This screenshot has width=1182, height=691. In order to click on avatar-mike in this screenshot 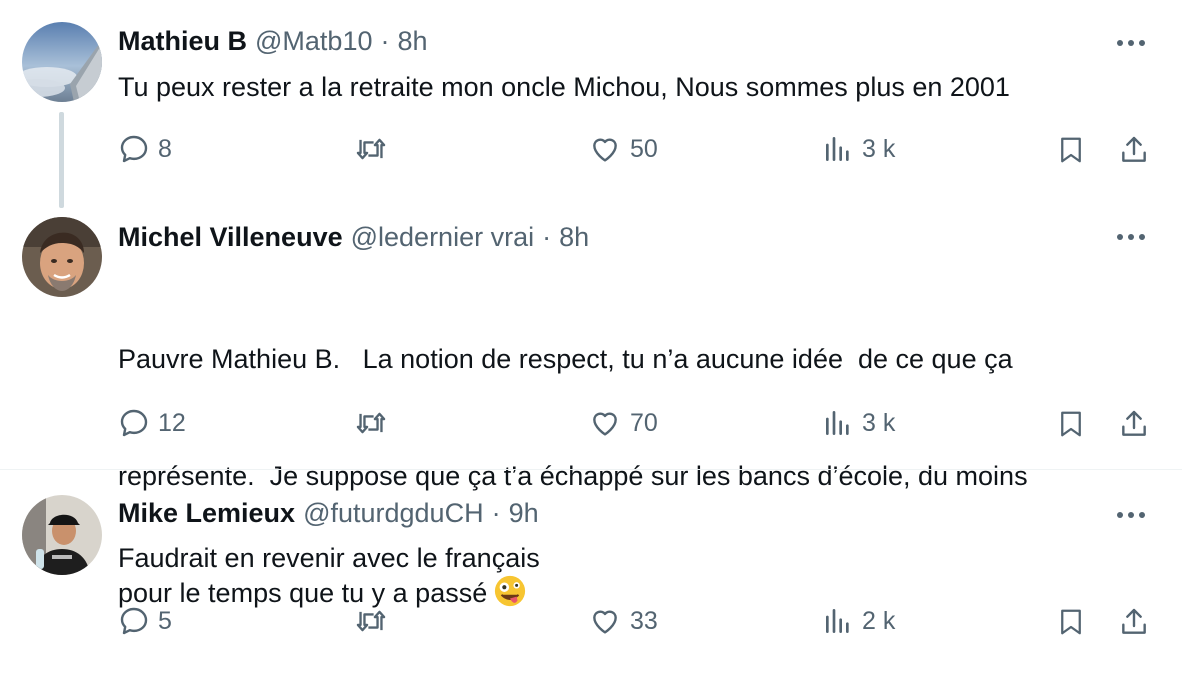, I will do `click(62, 535)`.